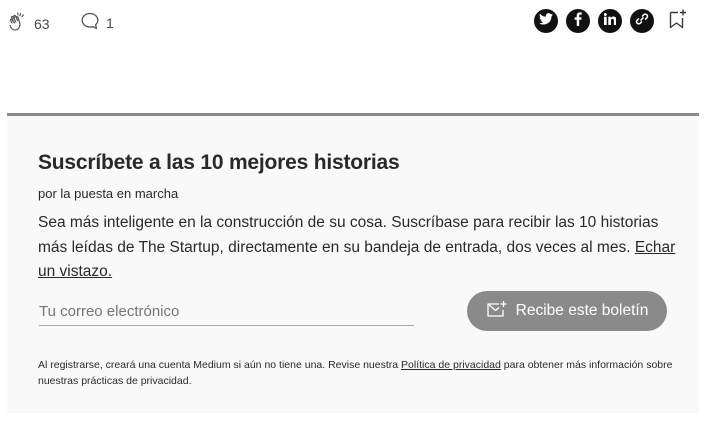  I want to click on bookmark-add-icon, so click(678, 21).